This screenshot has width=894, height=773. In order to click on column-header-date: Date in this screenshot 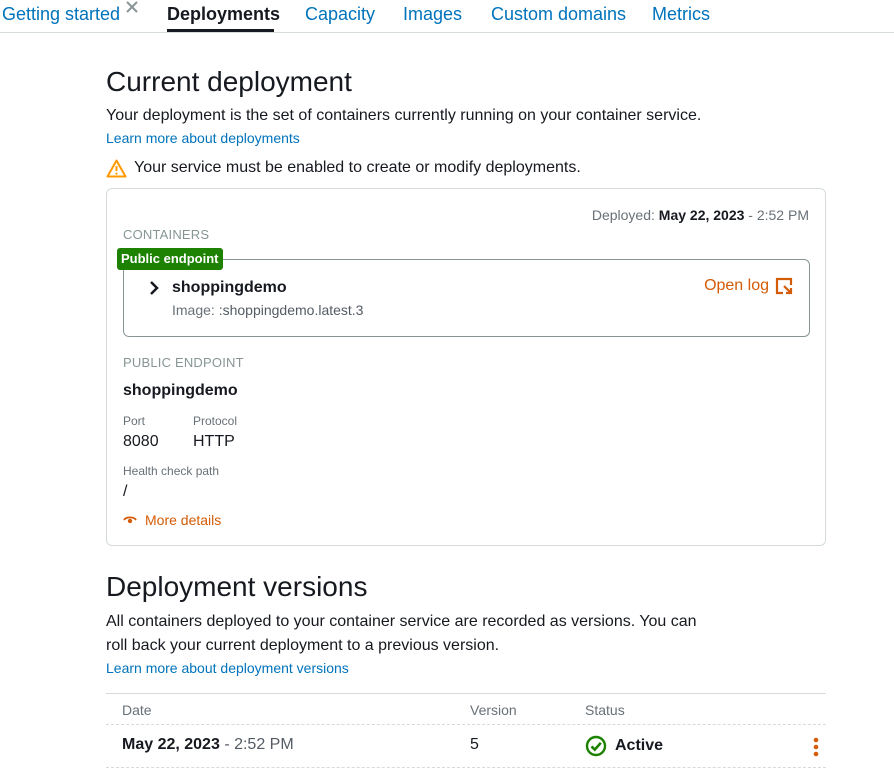, I will do `click(137, 710)`.